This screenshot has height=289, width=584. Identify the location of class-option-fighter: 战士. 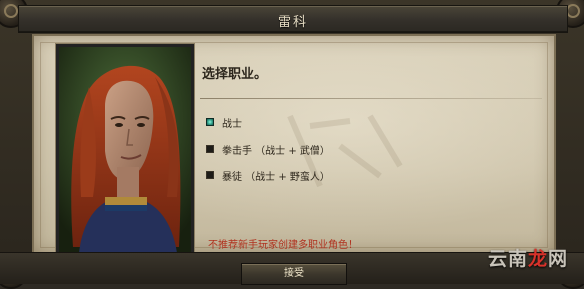
(224, 122).